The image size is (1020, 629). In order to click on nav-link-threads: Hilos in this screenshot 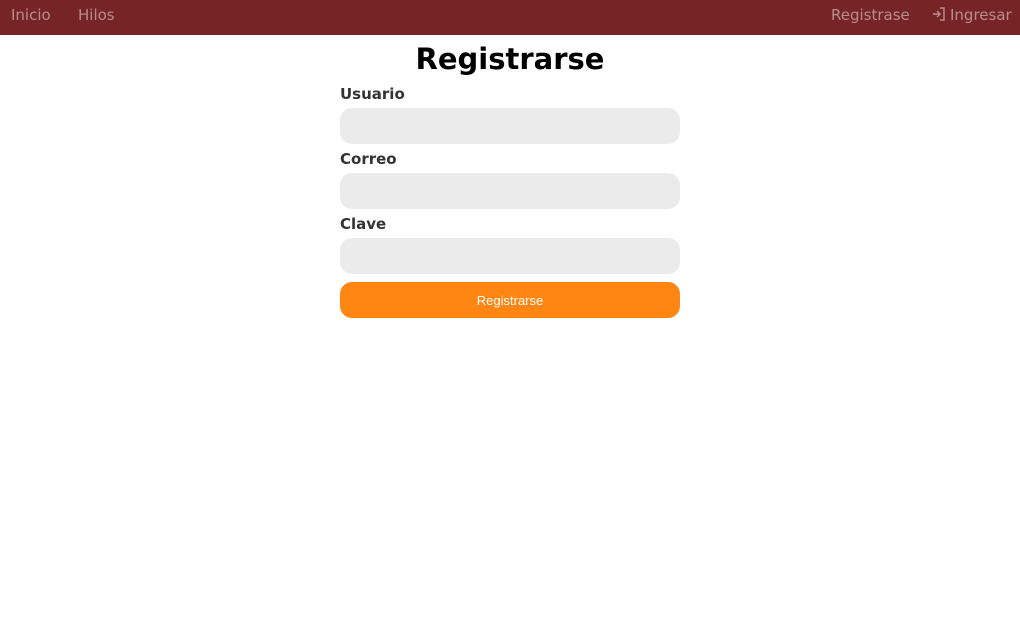, I will do `click(96, 15)`.